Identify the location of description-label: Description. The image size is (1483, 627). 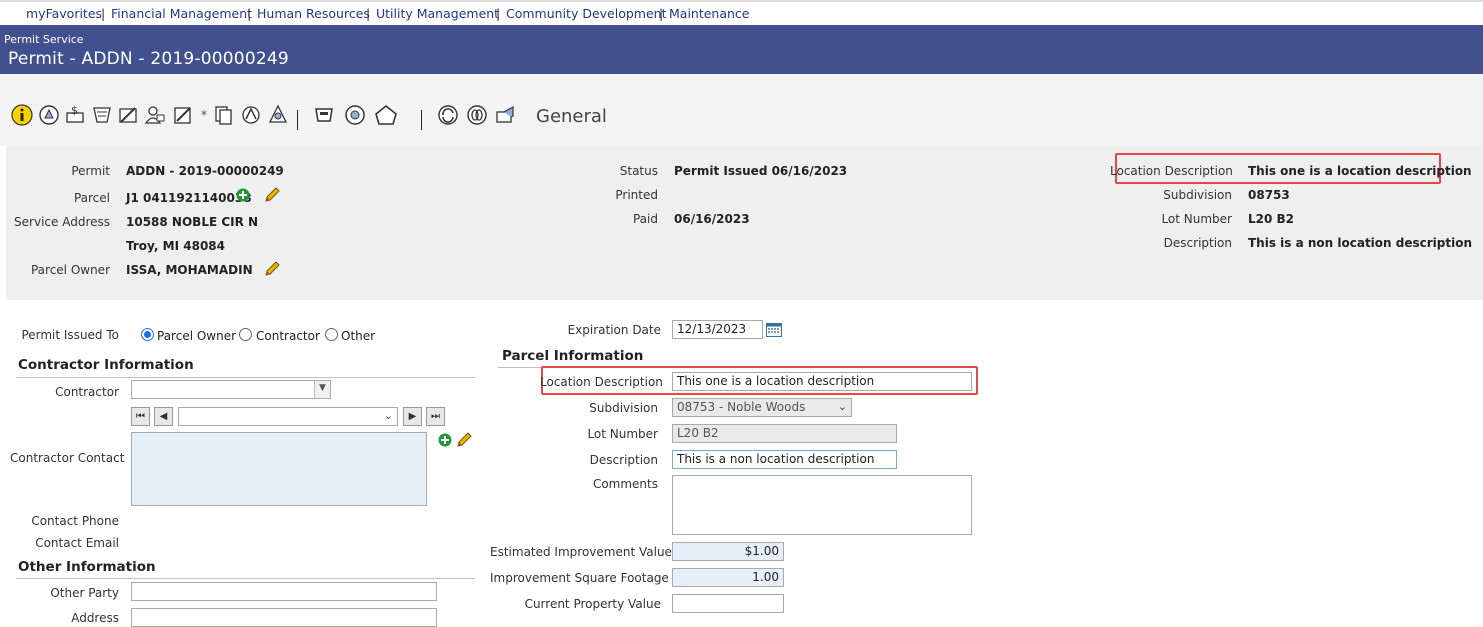
(1197, 243).